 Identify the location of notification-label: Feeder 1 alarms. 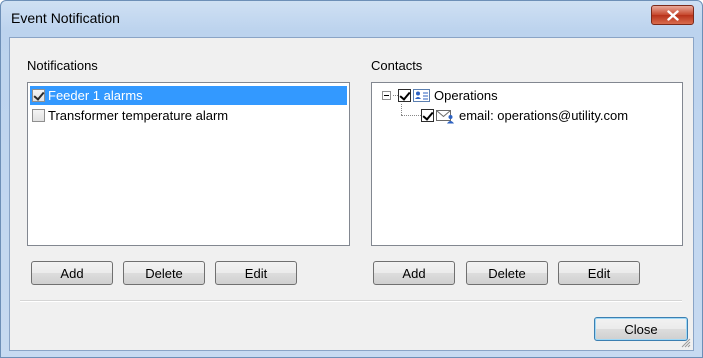
(95, 95).